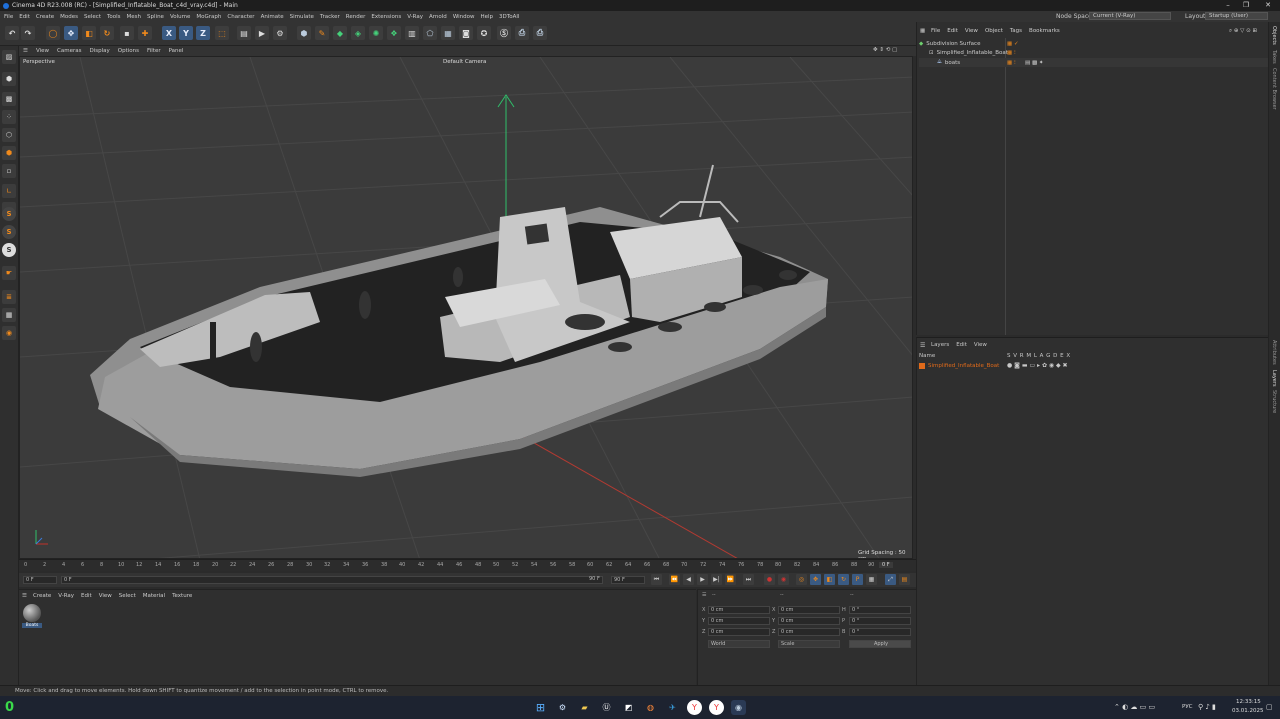  What do you see at coordinates (332, 580) in the screenshot?
I see `frame-range-start: 0 F` at bounding box center [332, 580].